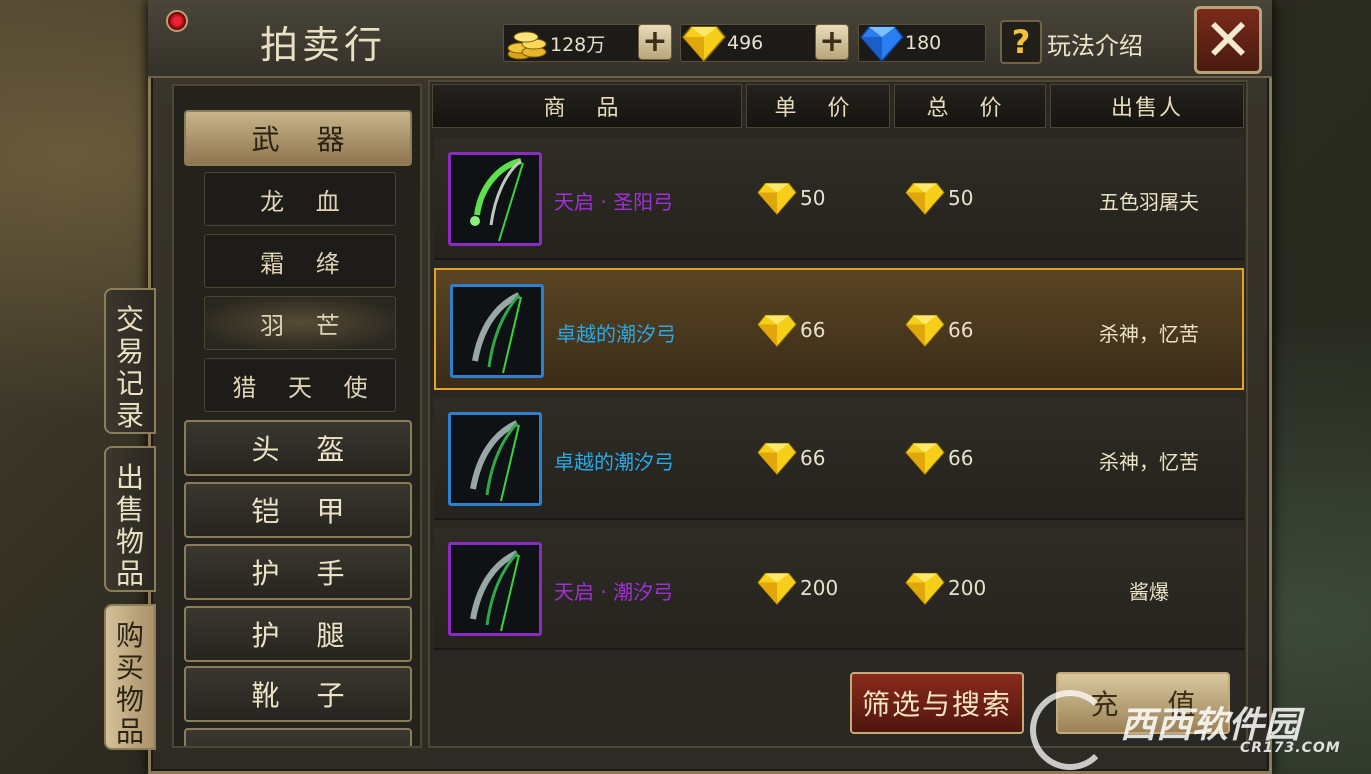 The width and height of the screenshot is (1371, 774). I want to click on ornament-gem-icon, so click(177, 21).